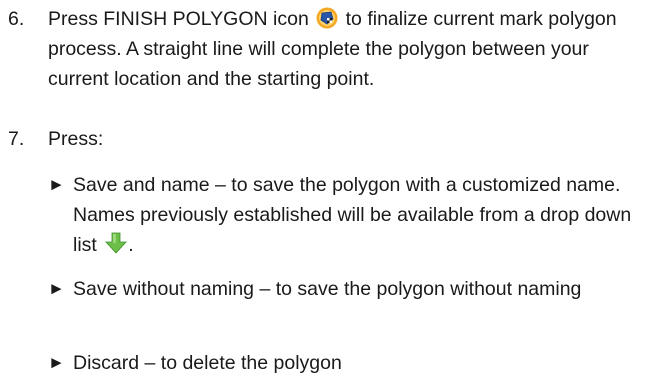  I want to click on option-text-part: ., so click(131, 245).